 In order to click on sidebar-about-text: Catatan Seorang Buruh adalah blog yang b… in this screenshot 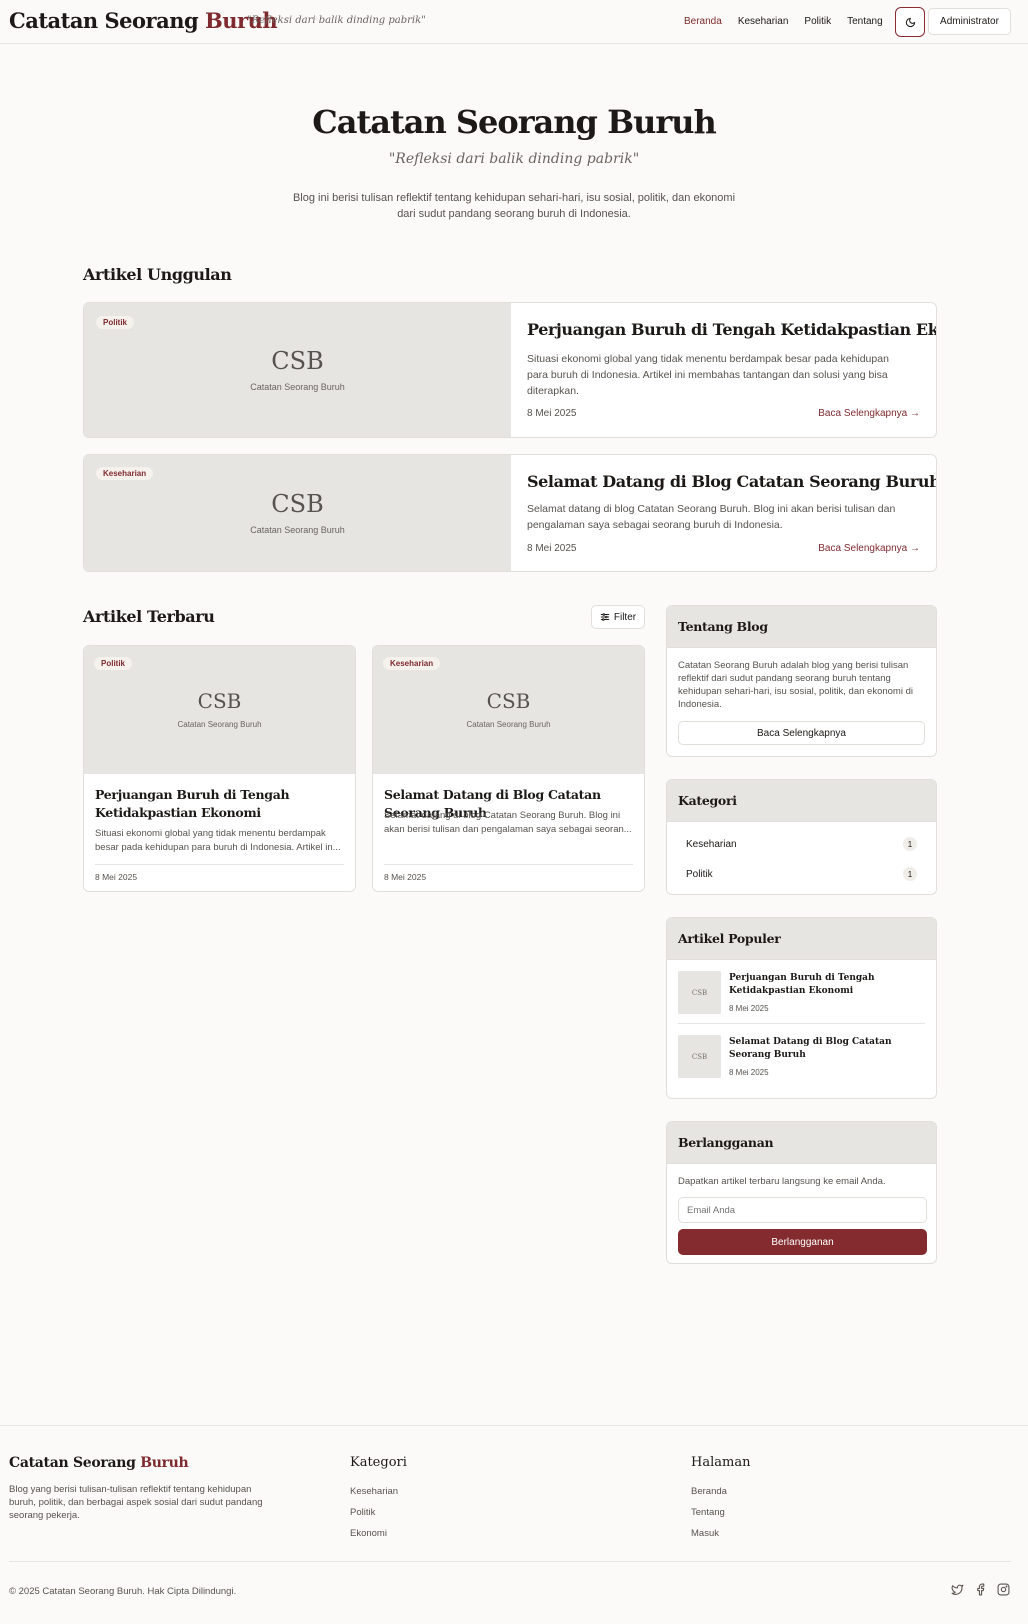, I will do `click(795, 685)`.